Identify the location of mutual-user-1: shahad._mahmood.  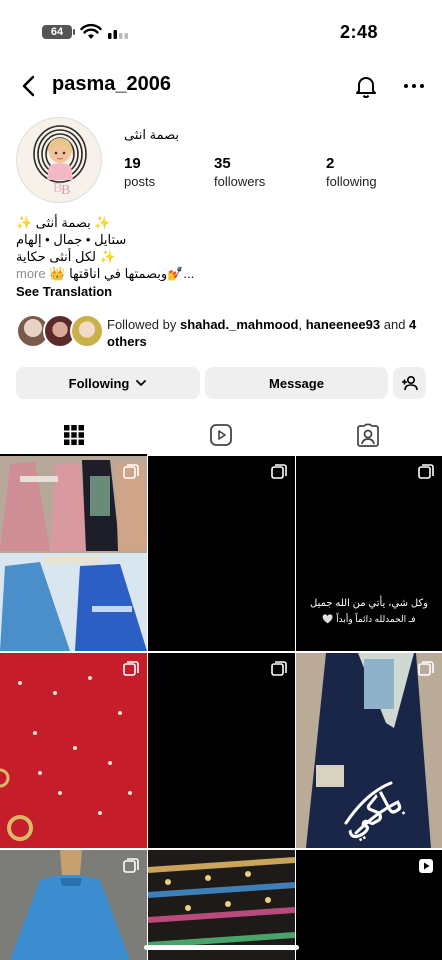
(239, 324).